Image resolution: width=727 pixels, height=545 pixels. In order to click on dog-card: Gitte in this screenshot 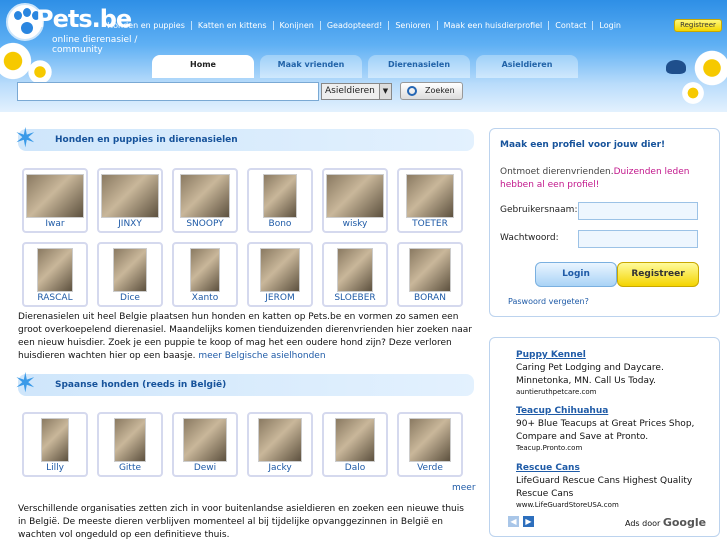, I will do `click(130, 444)`.